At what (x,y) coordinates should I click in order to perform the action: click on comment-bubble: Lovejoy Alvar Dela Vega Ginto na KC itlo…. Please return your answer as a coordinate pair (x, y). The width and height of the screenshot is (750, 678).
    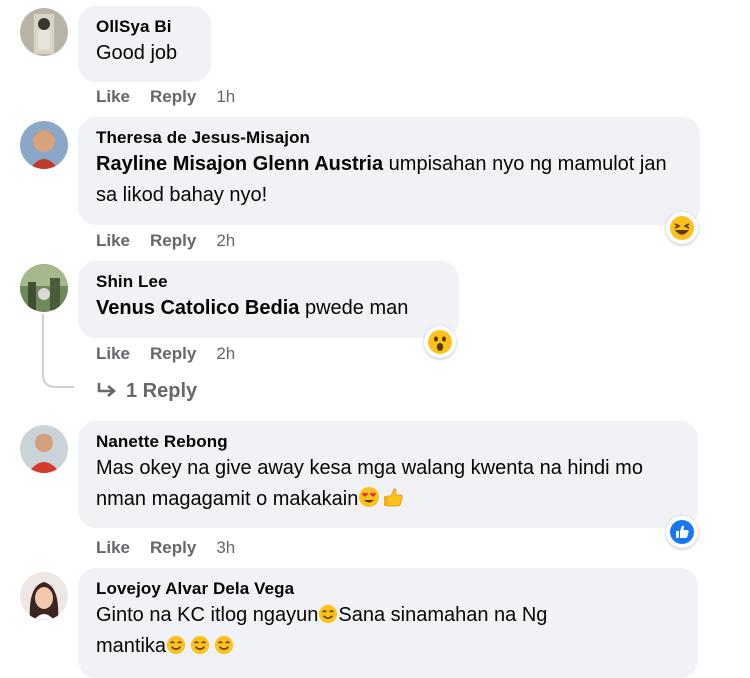
    Looking at the image, I should click on (388, 623).